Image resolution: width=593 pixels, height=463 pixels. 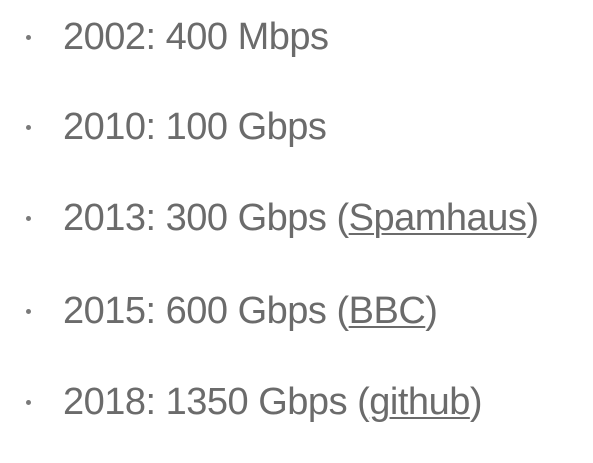 I want to click on list-item: 2015: 600 Gbps ​(BBC), so click(x=232, y=311).